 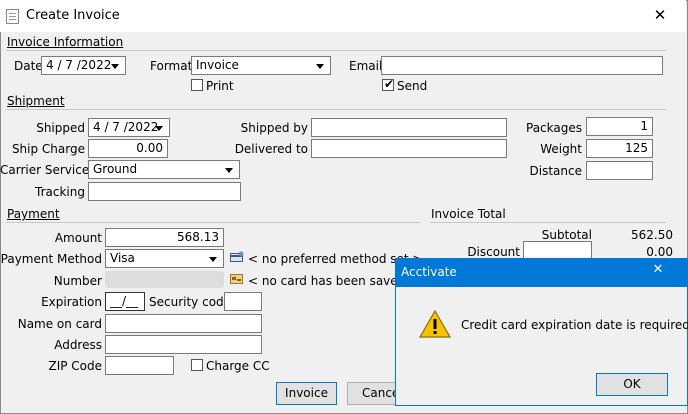 I want to click on ok-button: OK, so click(x=632, y=384).